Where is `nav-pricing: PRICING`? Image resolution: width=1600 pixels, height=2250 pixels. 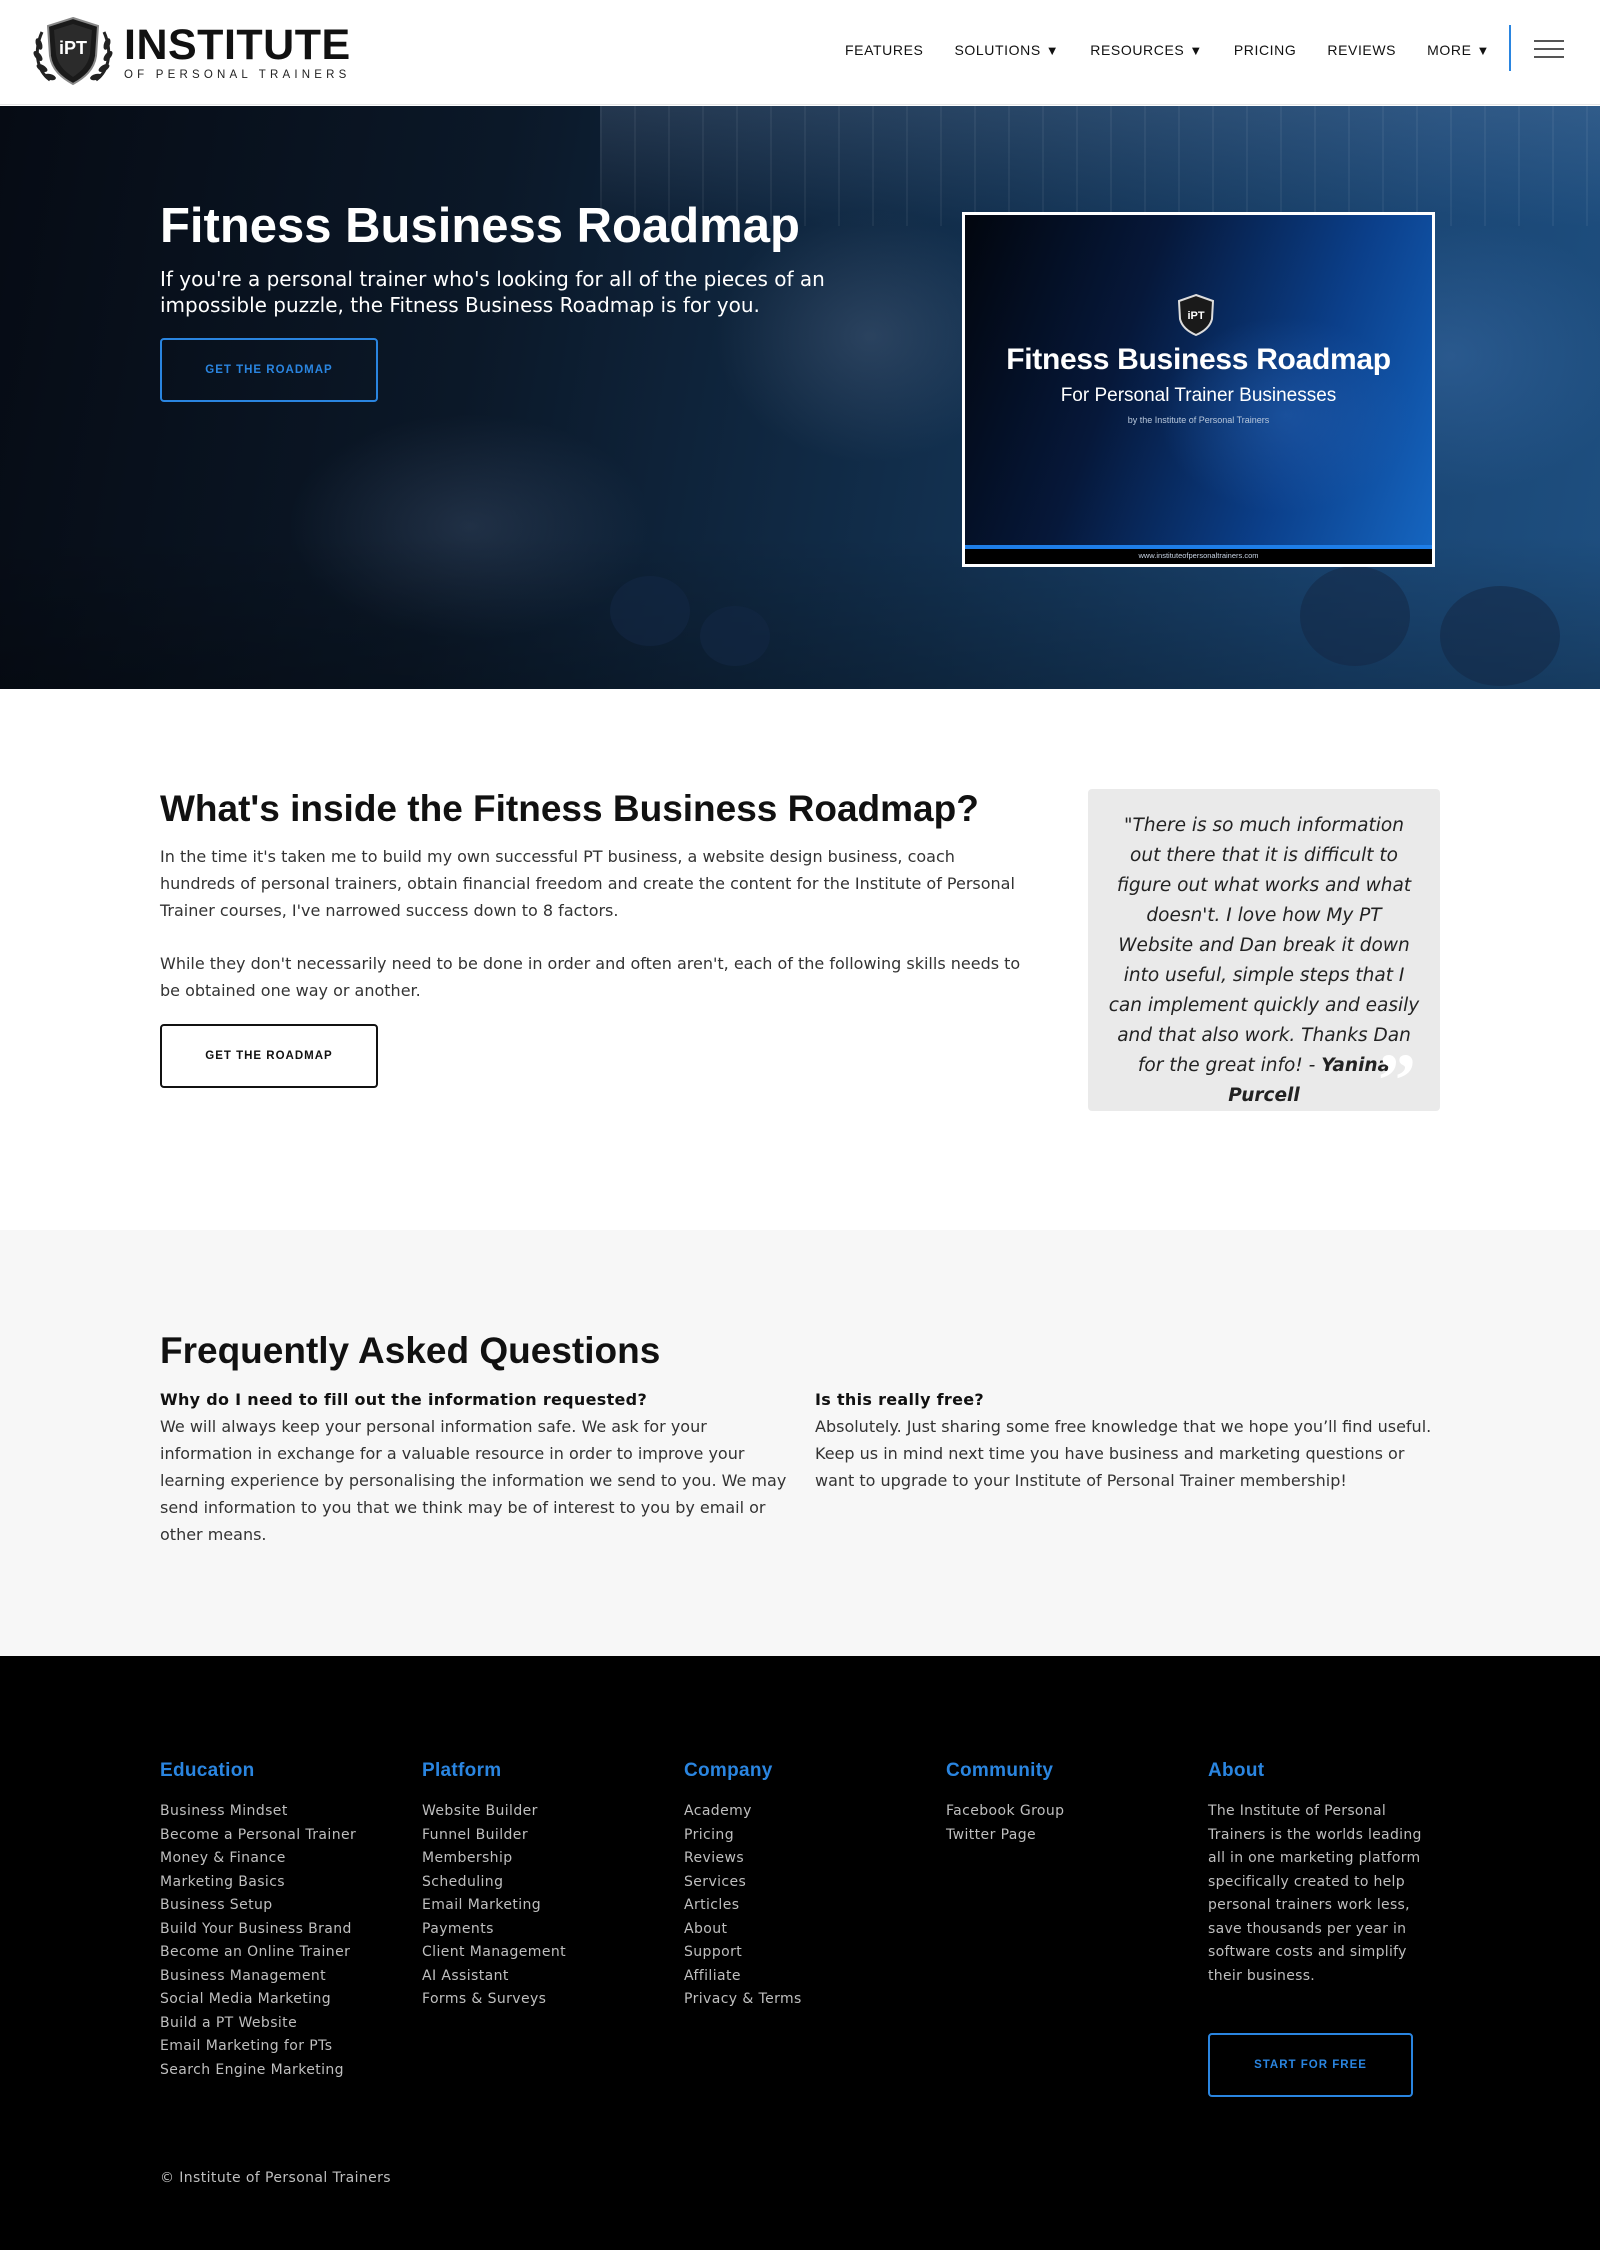 nav-pricing: PRICING is located at coordinates (1265, 50).